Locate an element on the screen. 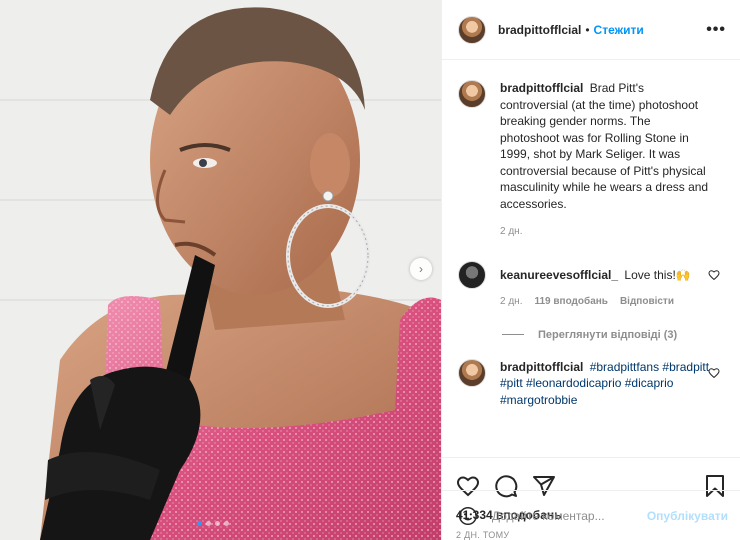 This screenshot has height=540, width=740. comment-time: 2 дн. is located at coordinates (511, 301).